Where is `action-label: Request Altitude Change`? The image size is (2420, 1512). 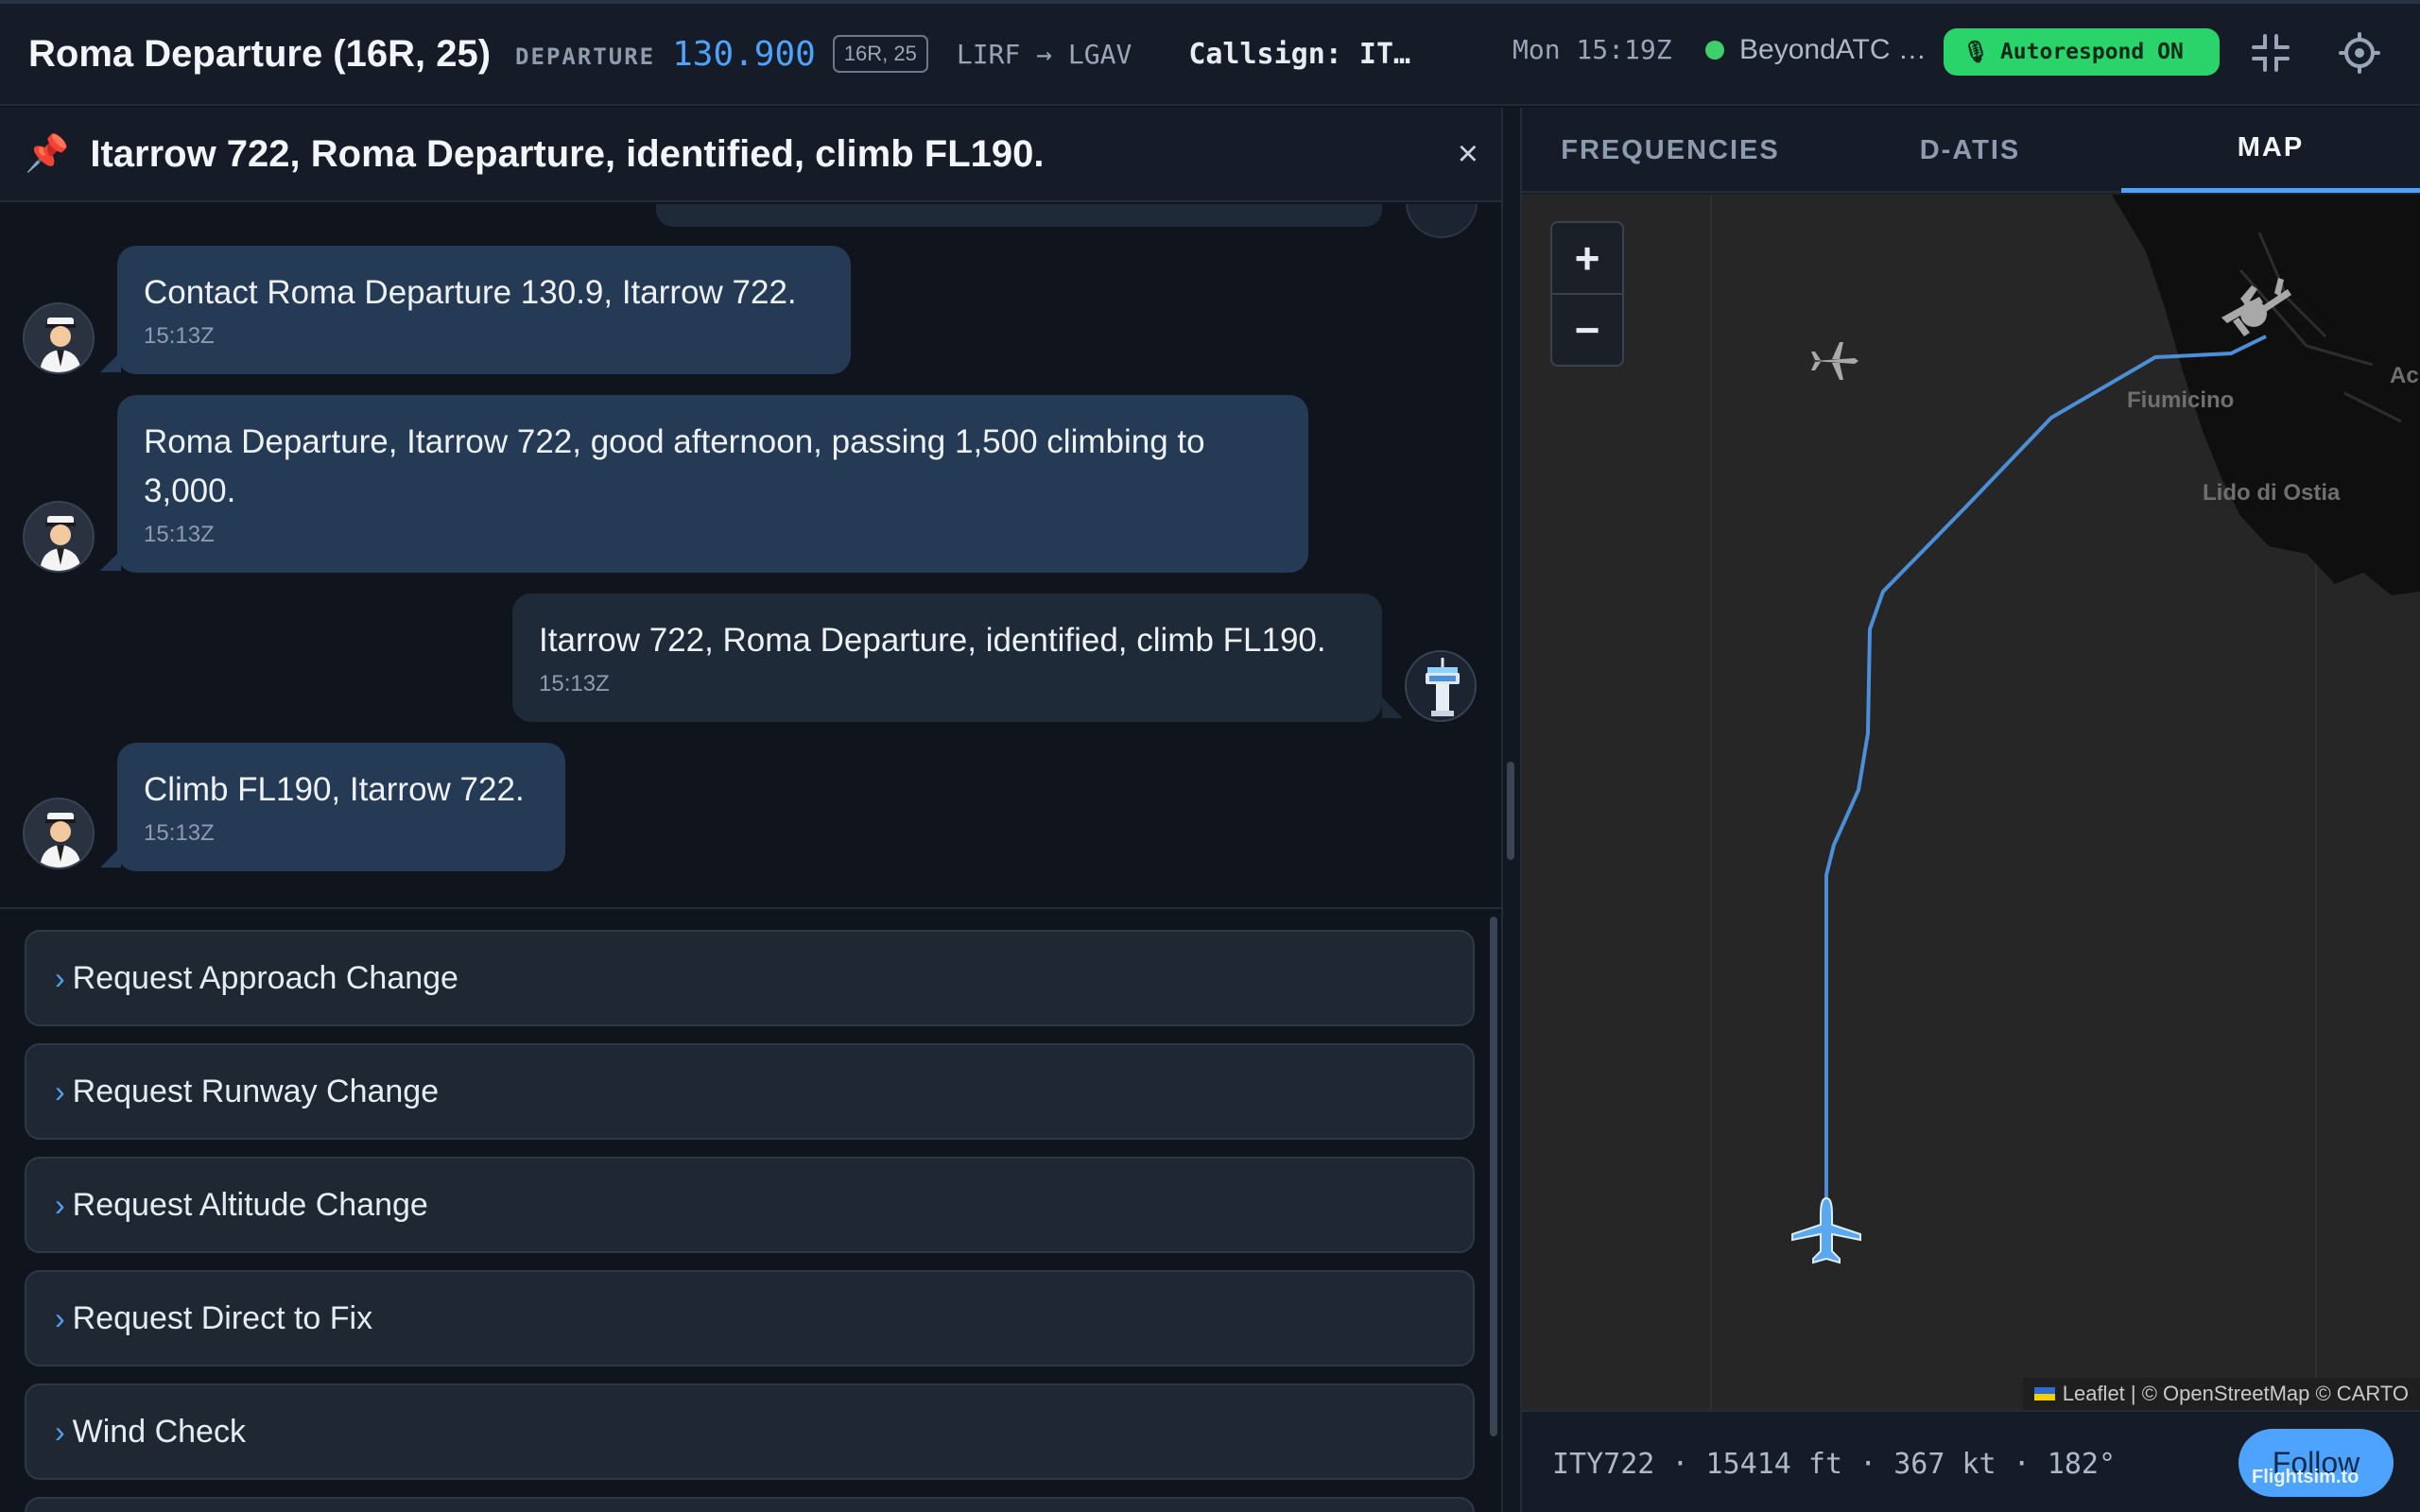 action-label: Request Altitude Change is located at coordinates (250, 1204).